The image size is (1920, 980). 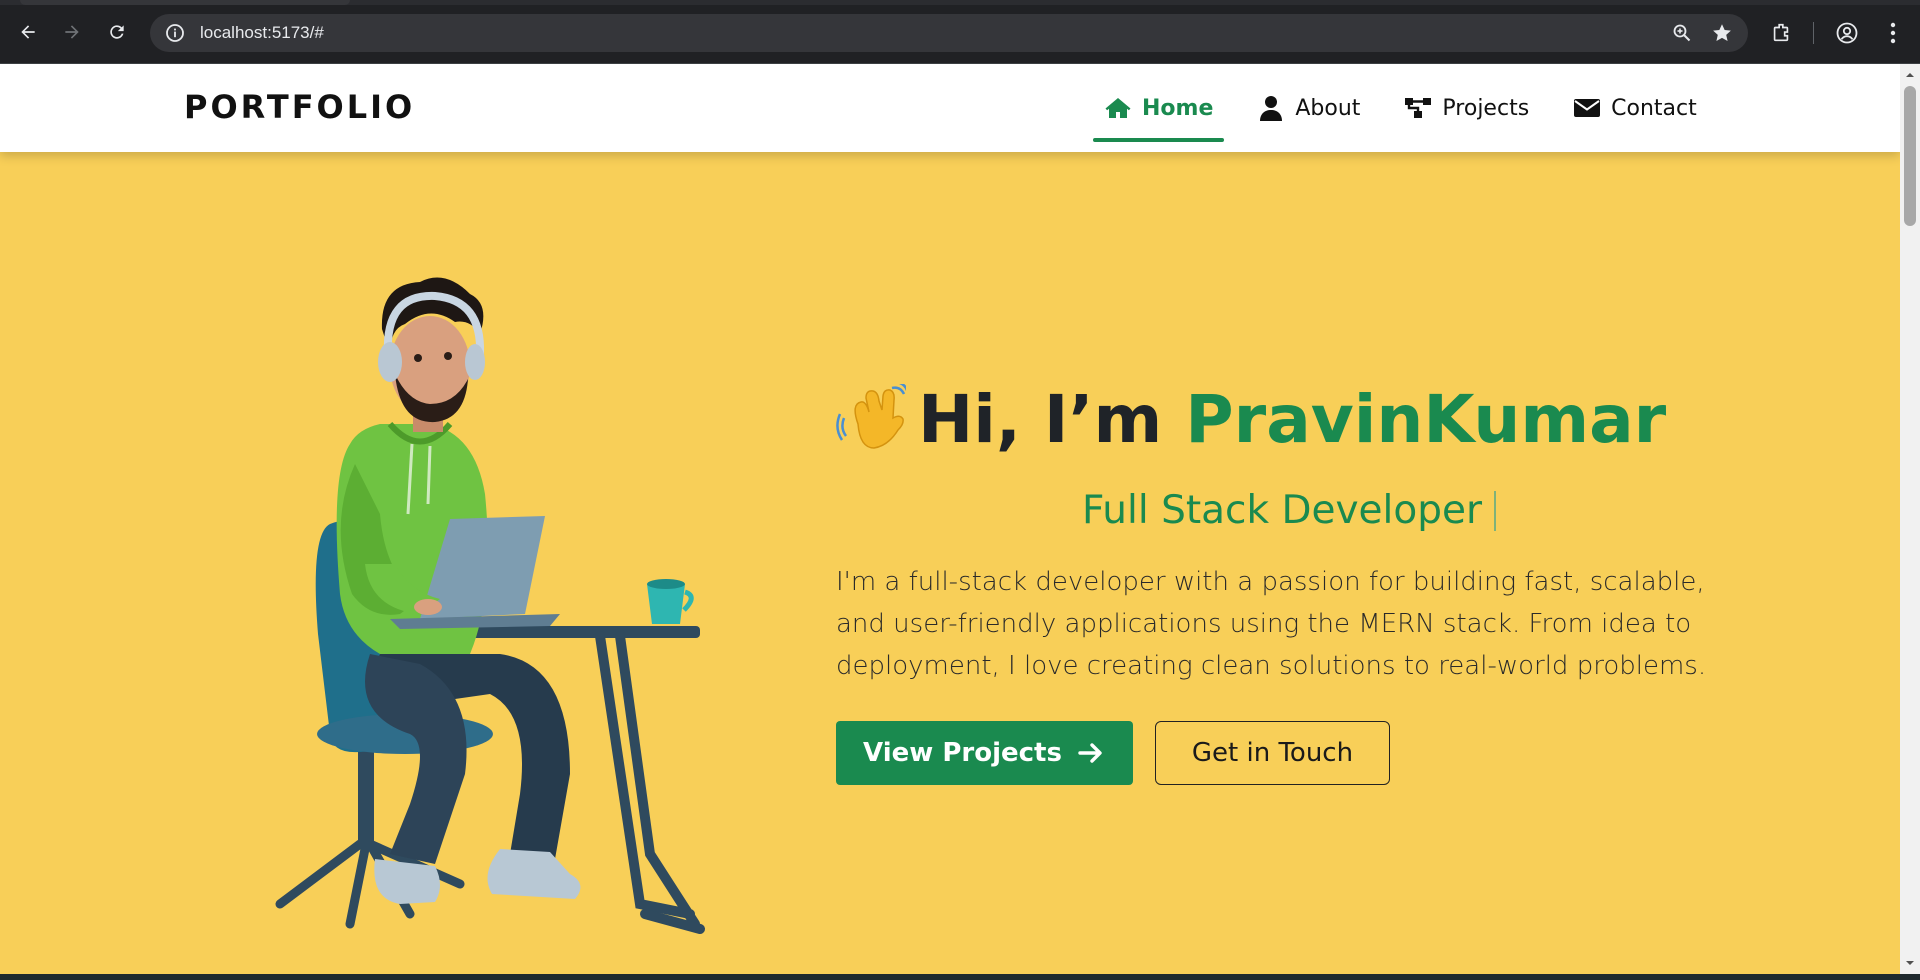 I want to click on view-projects-button: View Projects, so click(x=984, y=753).